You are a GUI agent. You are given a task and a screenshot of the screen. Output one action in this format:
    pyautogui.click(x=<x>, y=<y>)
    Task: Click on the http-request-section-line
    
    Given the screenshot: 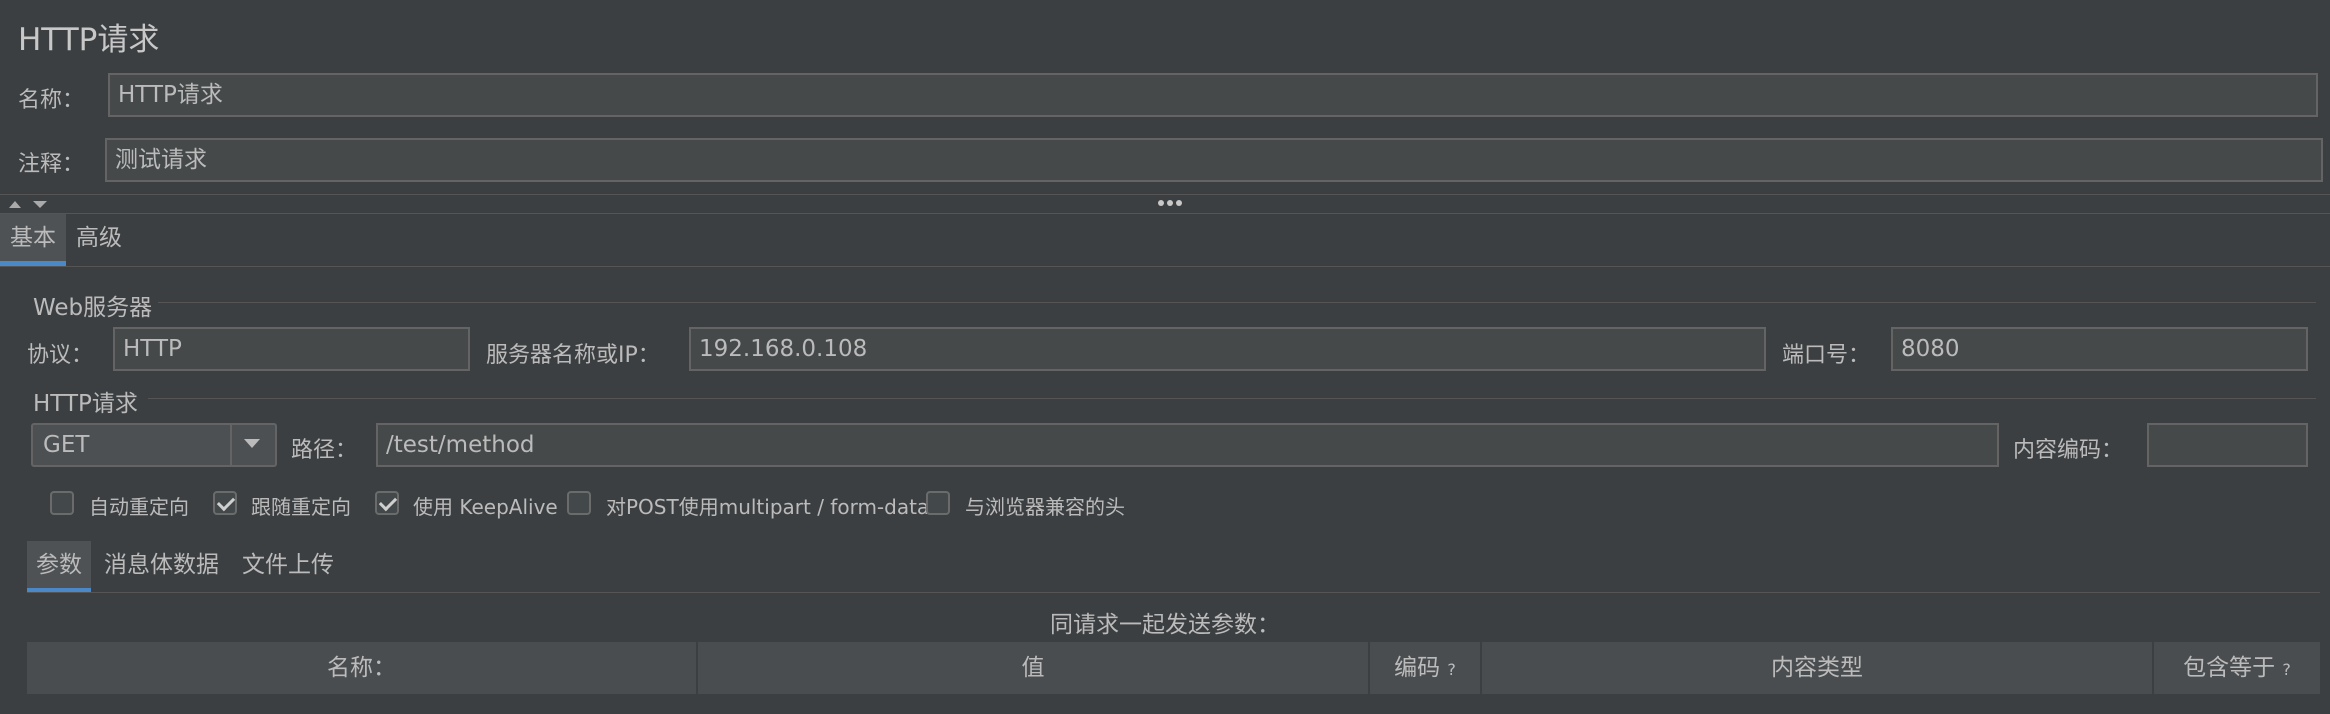 What is the action you would take?
    pyautogui.click(x=1232, y=398)
    